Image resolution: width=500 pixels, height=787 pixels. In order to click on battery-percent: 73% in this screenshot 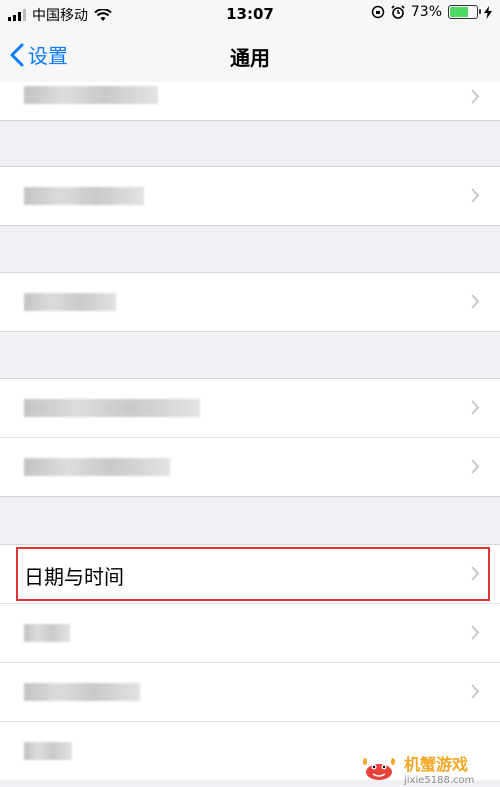, I will do `click(426, 12)`.